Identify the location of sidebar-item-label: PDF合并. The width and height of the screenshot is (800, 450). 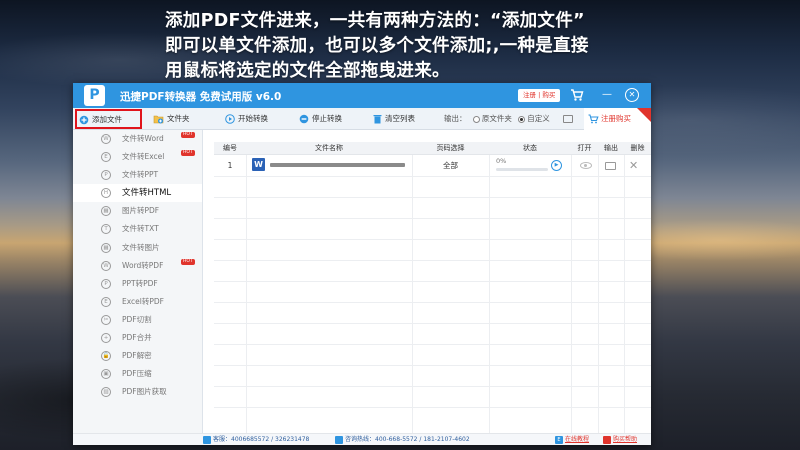
(137, 338).